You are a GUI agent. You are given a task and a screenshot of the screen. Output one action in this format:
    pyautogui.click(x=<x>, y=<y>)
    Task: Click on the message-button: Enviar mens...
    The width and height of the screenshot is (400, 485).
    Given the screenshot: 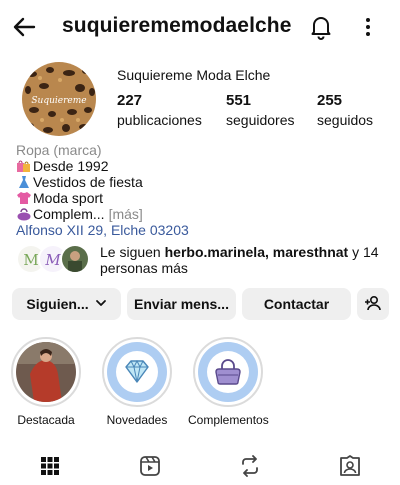 What is the action you would take?
    pyautogui.click(x=181, y=304)
    